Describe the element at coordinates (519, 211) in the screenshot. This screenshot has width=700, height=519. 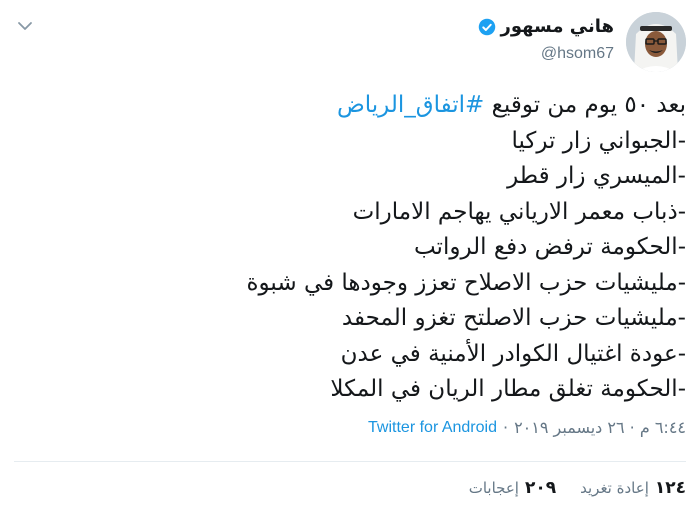
I see `tweet-line: -ذباب معمر الارياني يهاجم الامارات` at that location.